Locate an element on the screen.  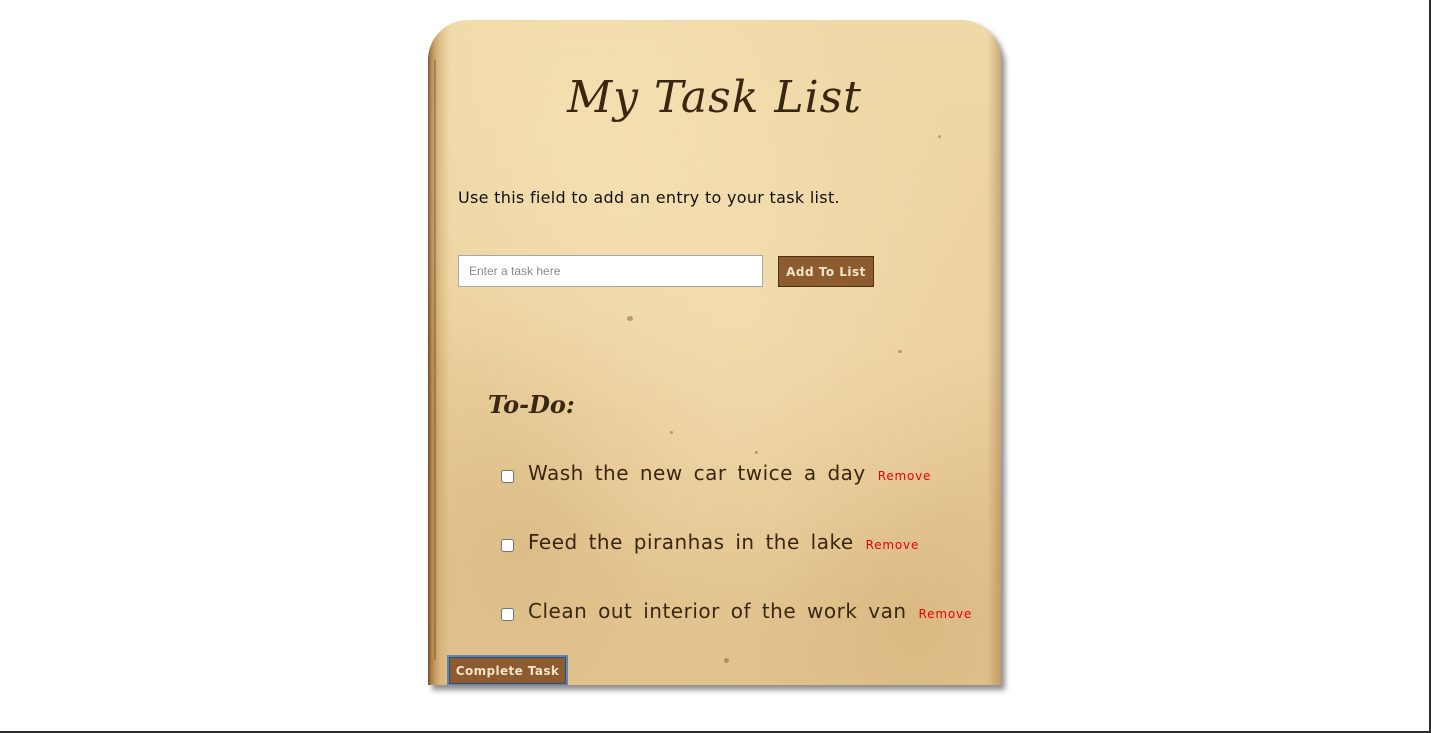
task-label: Feed the piranhas in the lake is located at coordinates (691, 542).